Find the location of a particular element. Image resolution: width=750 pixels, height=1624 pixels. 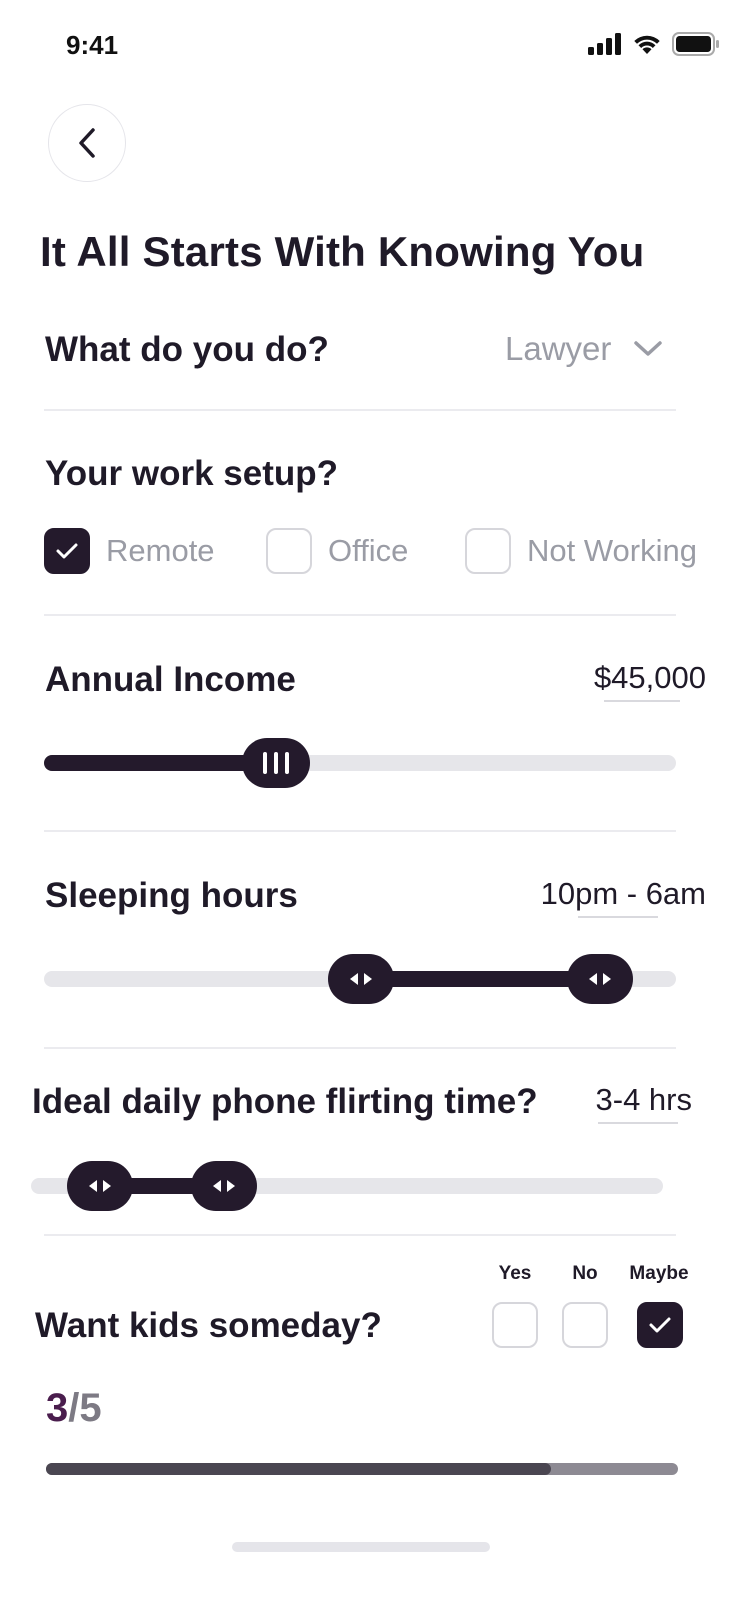

back-button is located at coordinates (87, 143).